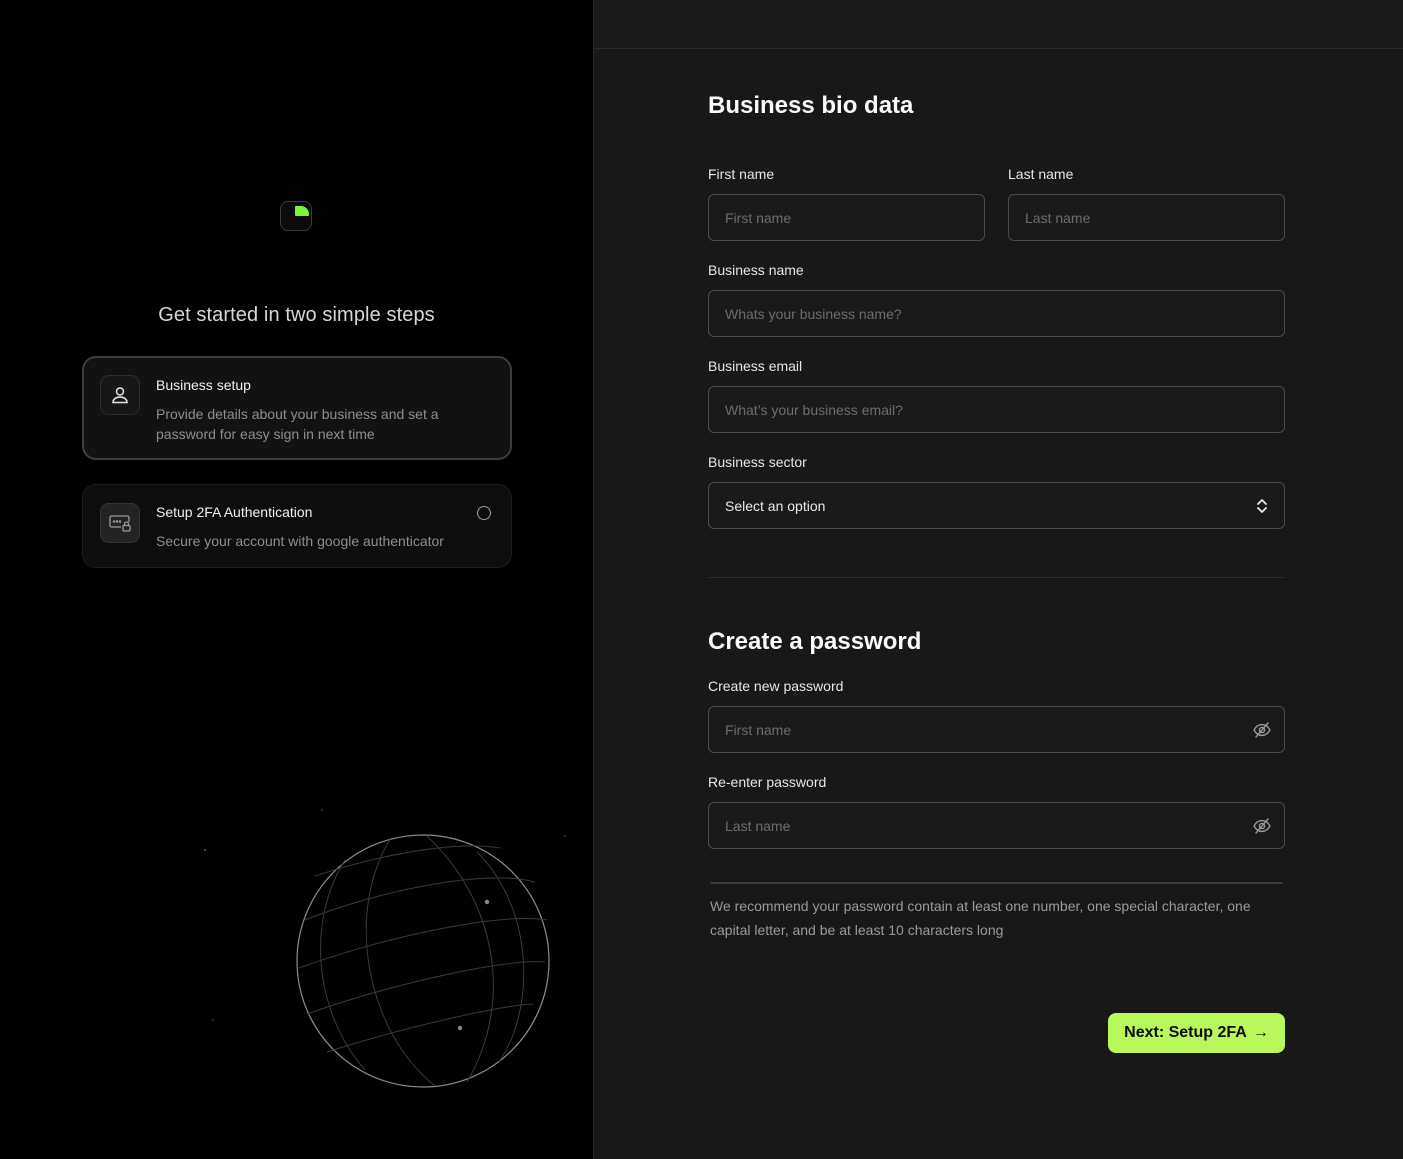 This screenshot has width=1403, height=1159. Describe the element at coordinates (998, 24) in the screenshot. I see `top-bar` at that location.